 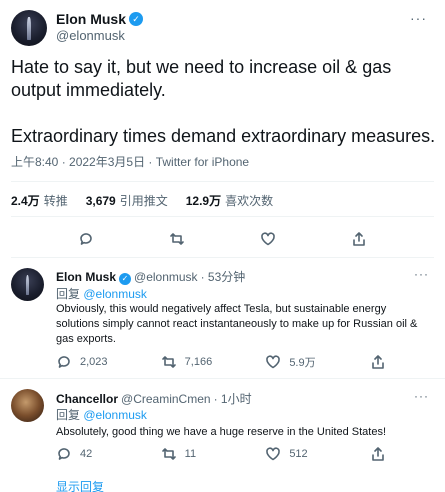 I want to click on retweet-count: 7,166, so click(x=198, y=362).